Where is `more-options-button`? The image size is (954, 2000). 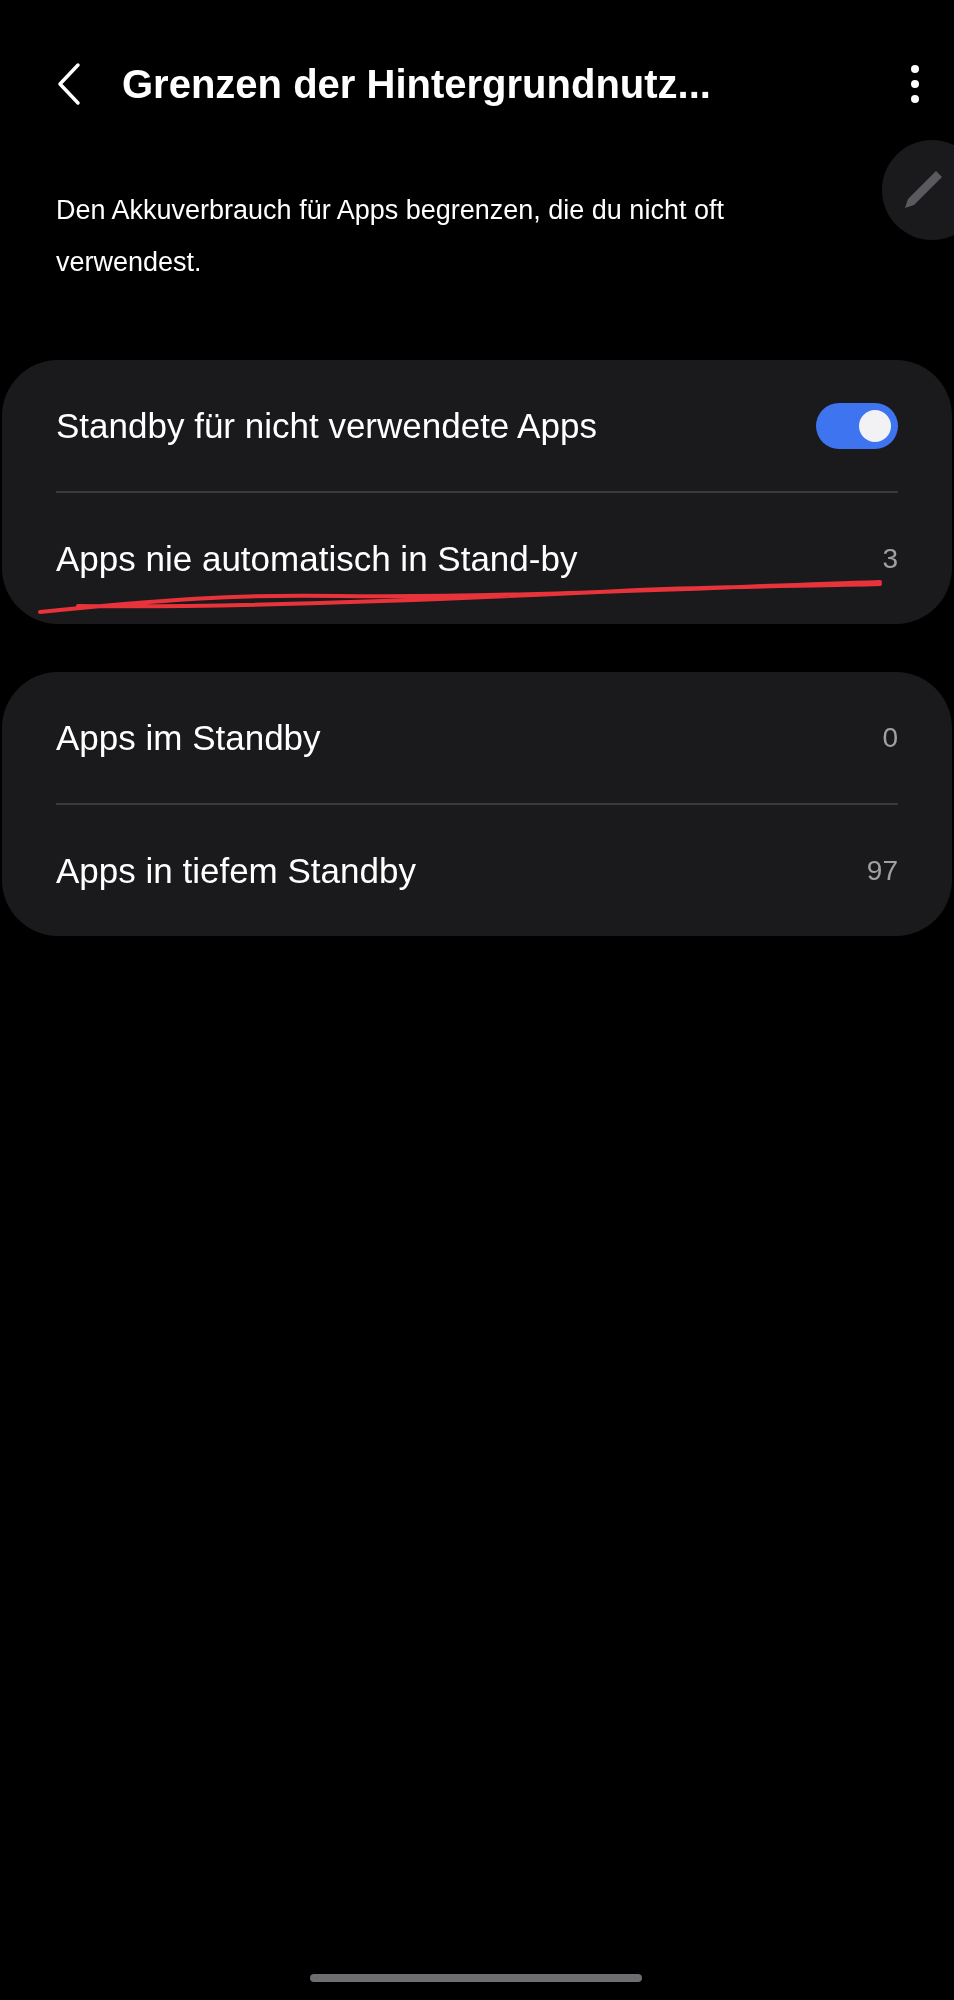
more-options-button is located at coordinates (915, 84).